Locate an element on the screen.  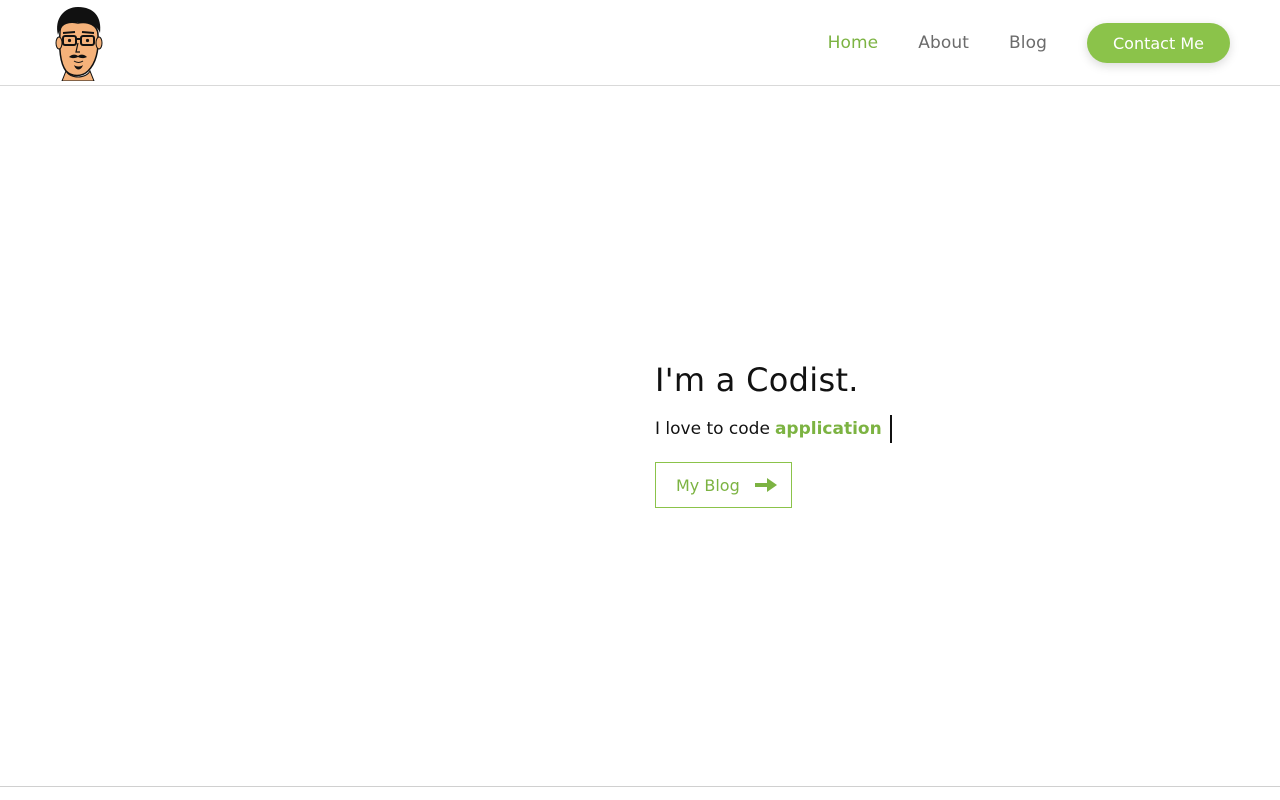
arrow-right-icon is located at coordinates (765, 485).